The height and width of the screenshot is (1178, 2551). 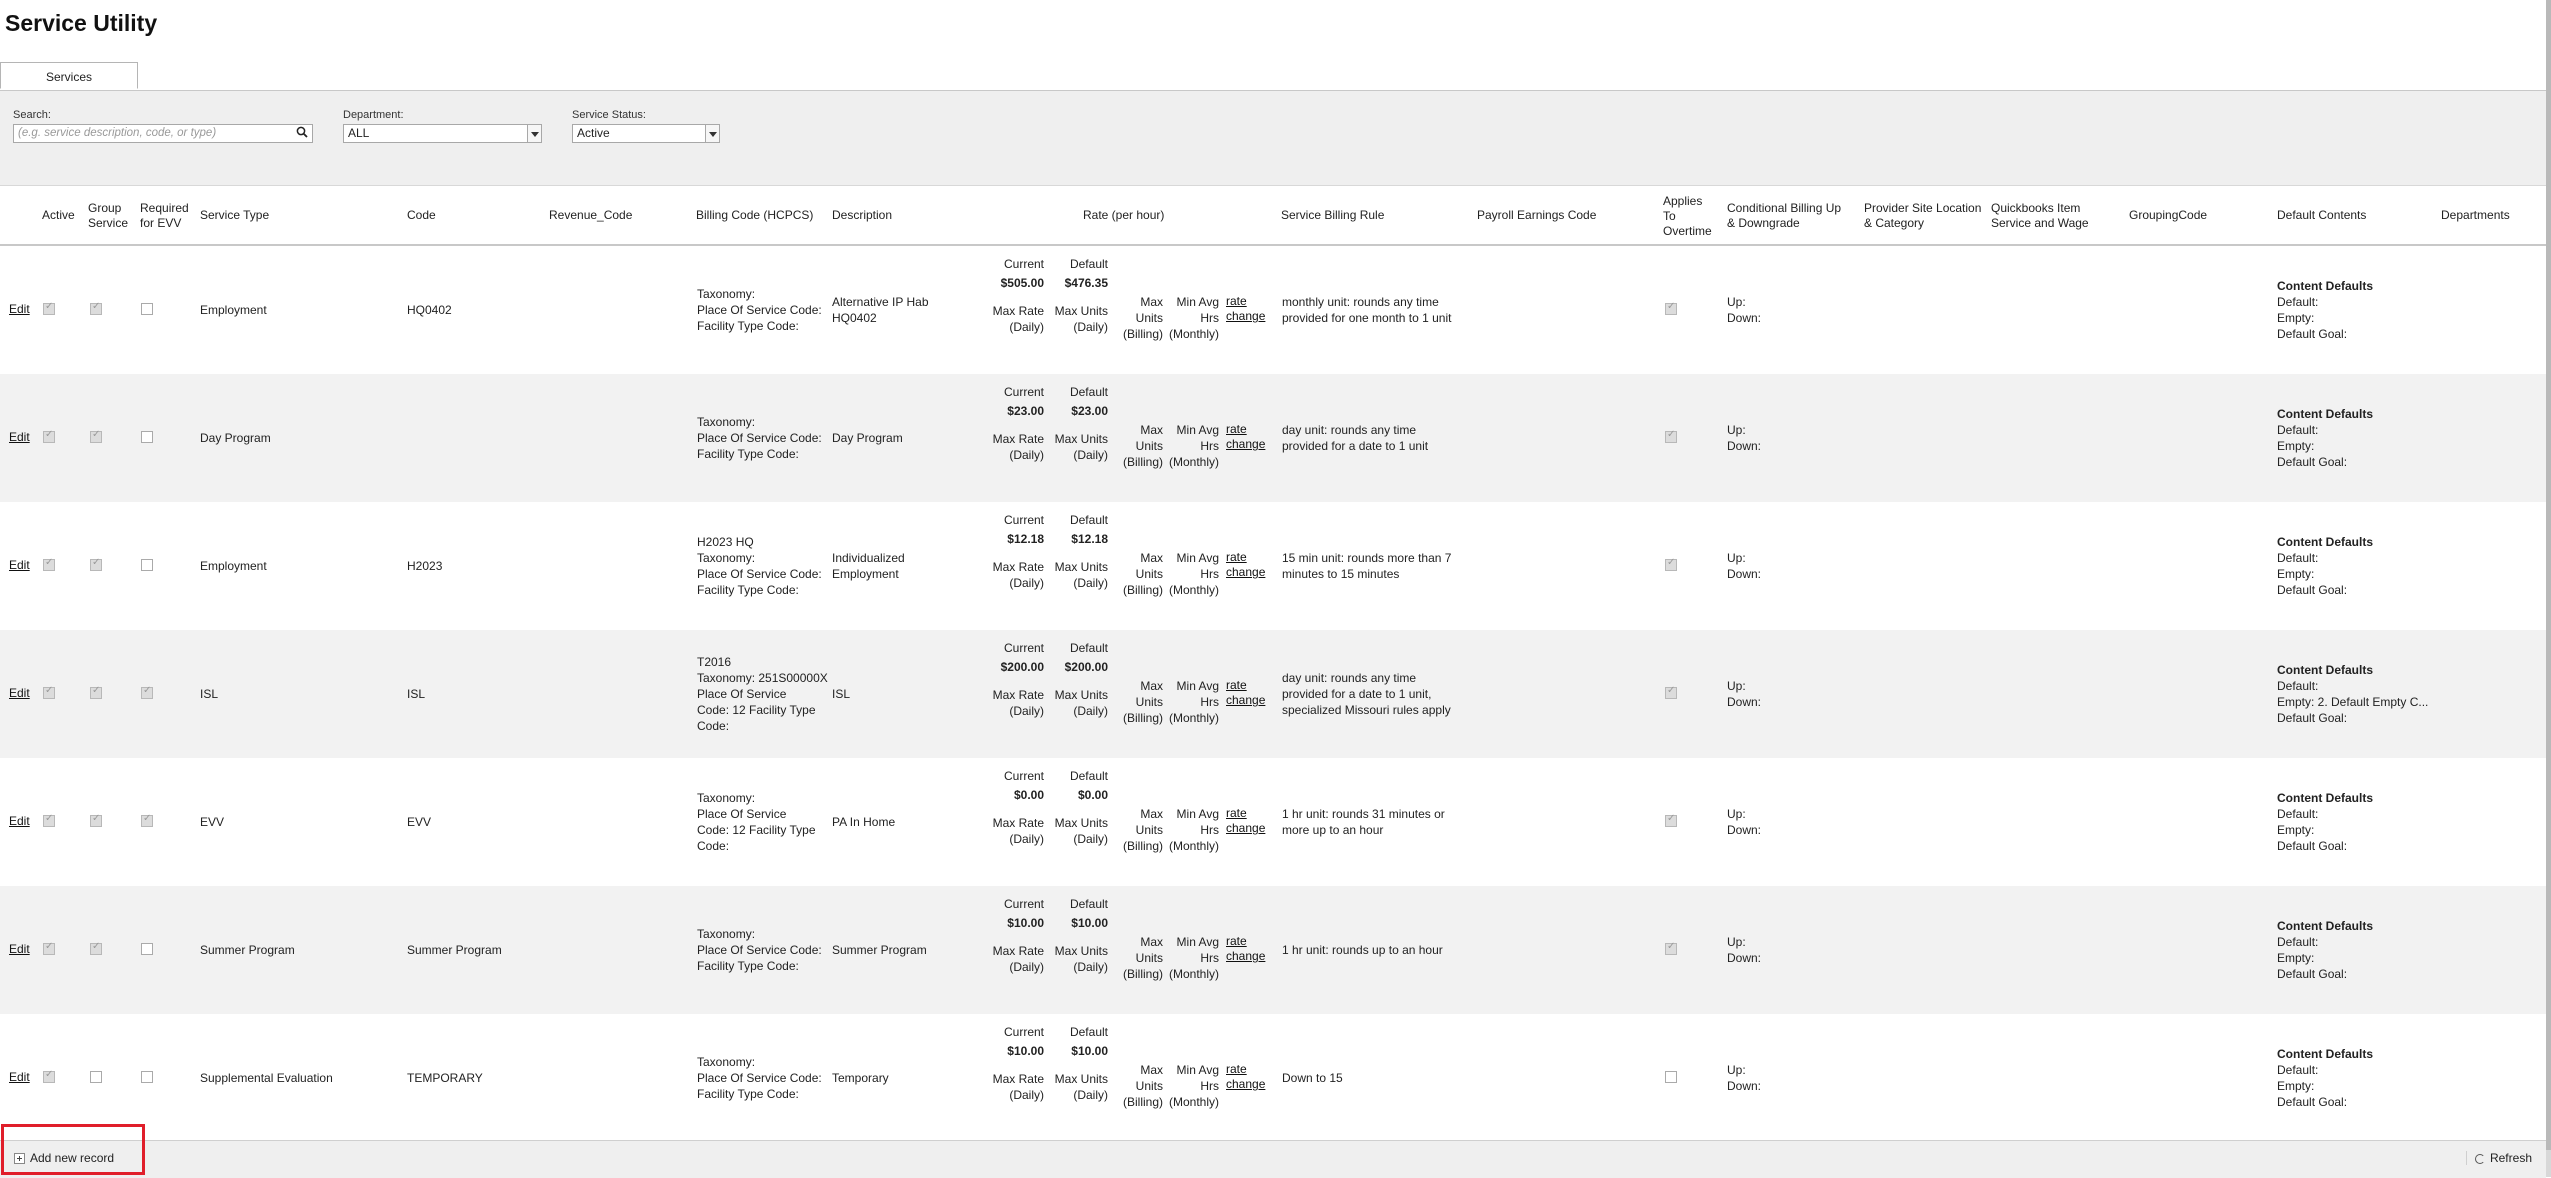 I want to click on col-conditional-billing: Conditional Billing Up & Downgrade, so click(x=1789, y=216).